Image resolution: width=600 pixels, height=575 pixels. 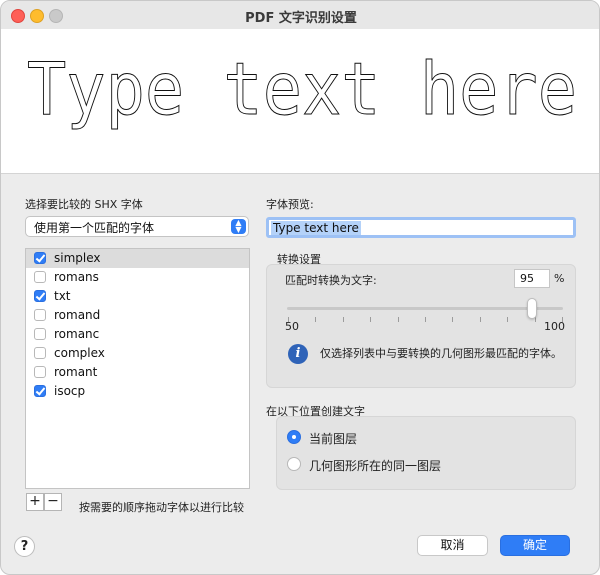 I want to click on radio-current-layer-label: 当前图层, so click(x=333, y=439).